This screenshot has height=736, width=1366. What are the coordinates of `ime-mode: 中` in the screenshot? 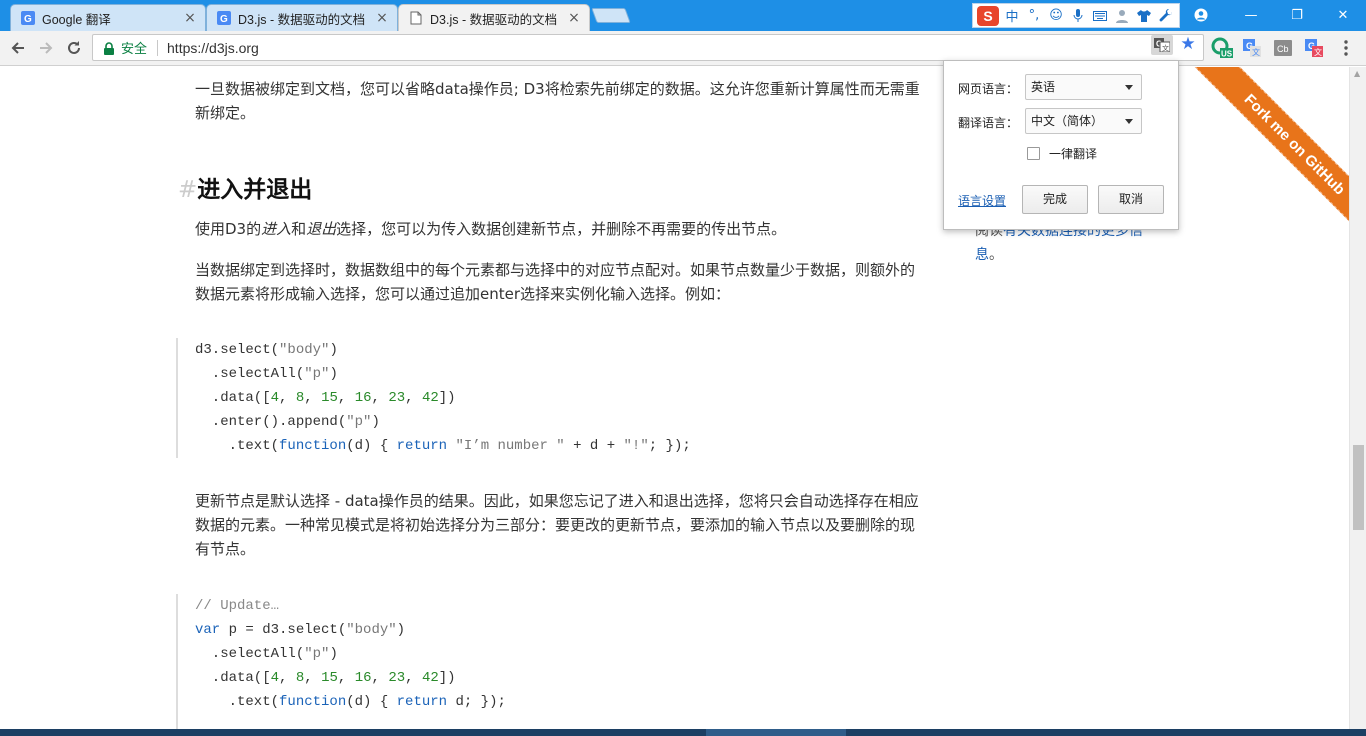 It's located at (1012, 16).